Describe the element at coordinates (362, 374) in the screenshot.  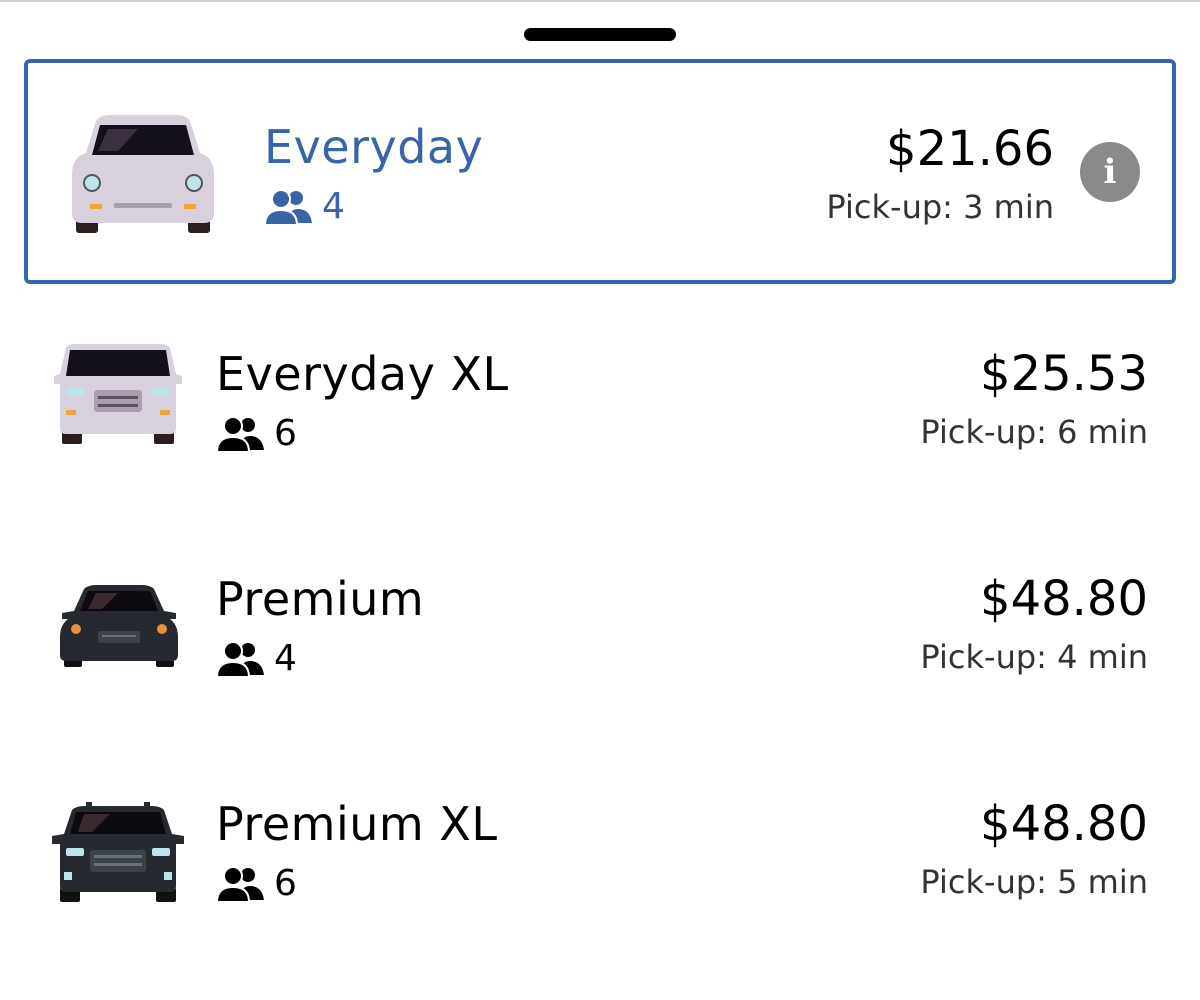
I see `ride-name: Everyday XL` at that location.